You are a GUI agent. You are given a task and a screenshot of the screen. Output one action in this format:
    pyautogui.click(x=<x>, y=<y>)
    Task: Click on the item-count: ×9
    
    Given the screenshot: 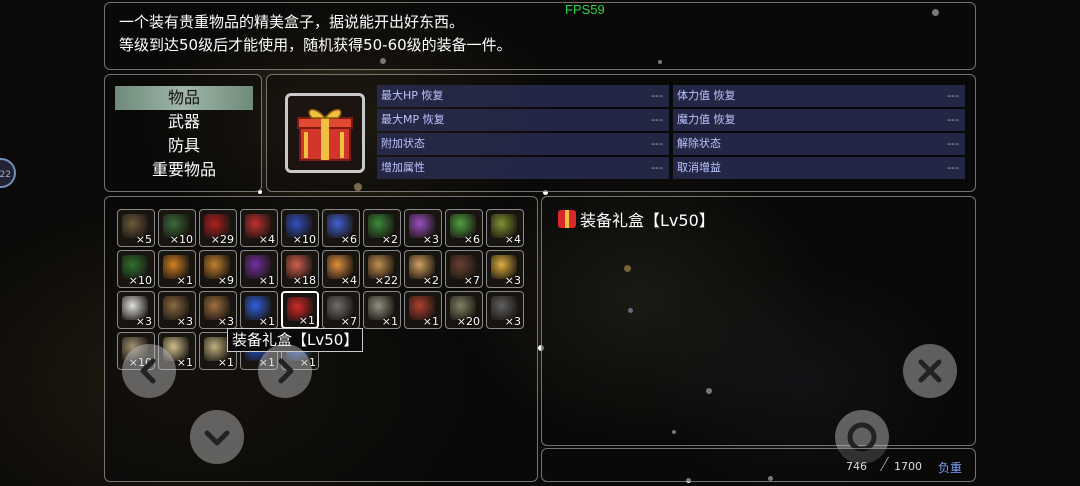 What is the action you would take?
    pyautogui.click(x=225, y=280)
    